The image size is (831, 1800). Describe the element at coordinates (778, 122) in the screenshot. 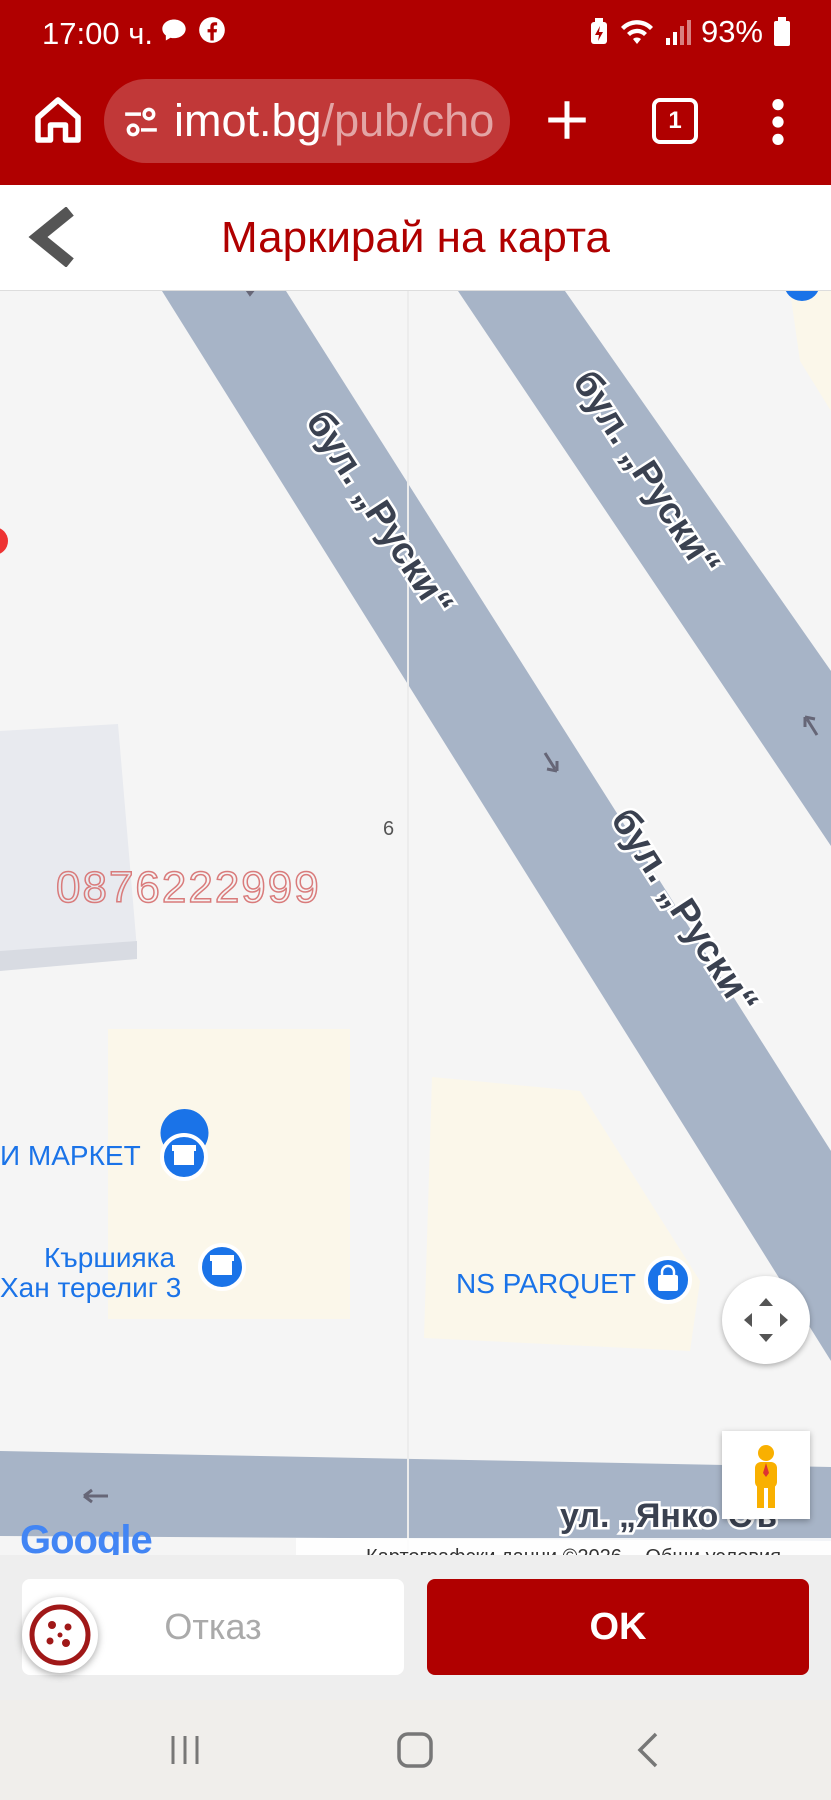

I see `more-menu-icon` at that location.